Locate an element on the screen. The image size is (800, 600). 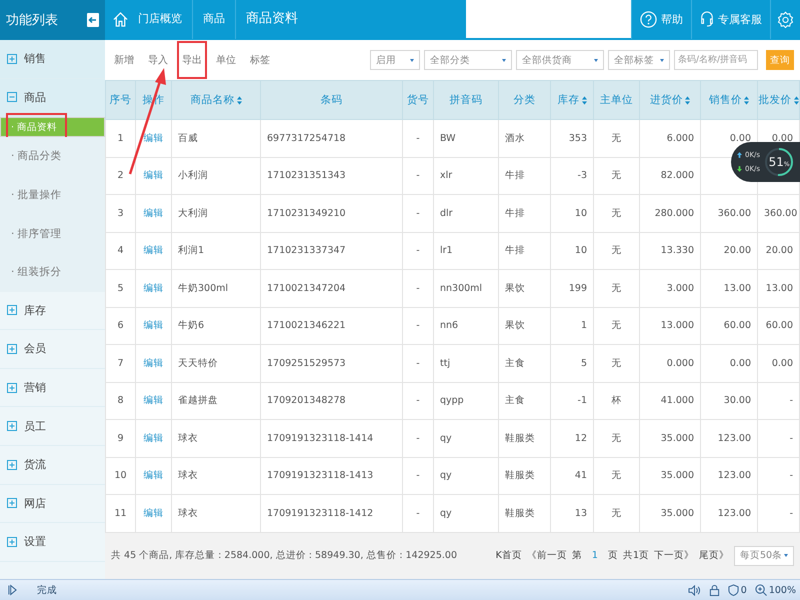
table-cell: 1710231351343 is located at coordinates (306, 176).